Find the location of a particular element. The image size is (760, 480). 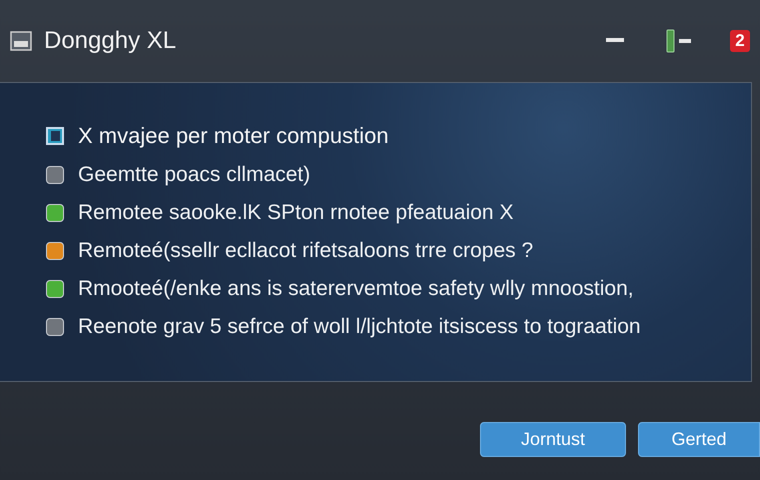

action-button: Jorntust is located at coordinates (553, 439).